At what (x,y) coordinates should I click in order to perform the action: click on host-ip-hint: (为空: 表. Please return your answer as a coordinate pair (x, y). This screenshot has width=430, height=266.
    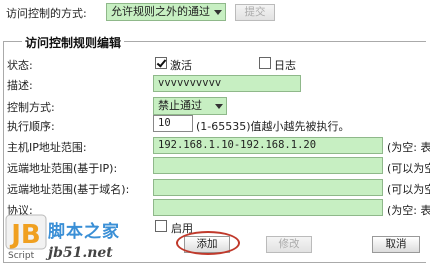
    Looking at the image, I should click on (408, 147).